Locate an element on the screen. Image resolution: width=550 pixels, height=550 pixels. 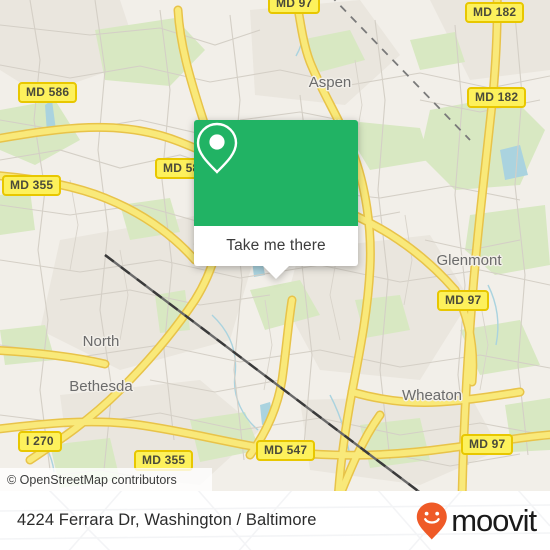
address-text: 4224 Ferrara Dr, Washington / Baltimore is located at coordinates (167, 520).